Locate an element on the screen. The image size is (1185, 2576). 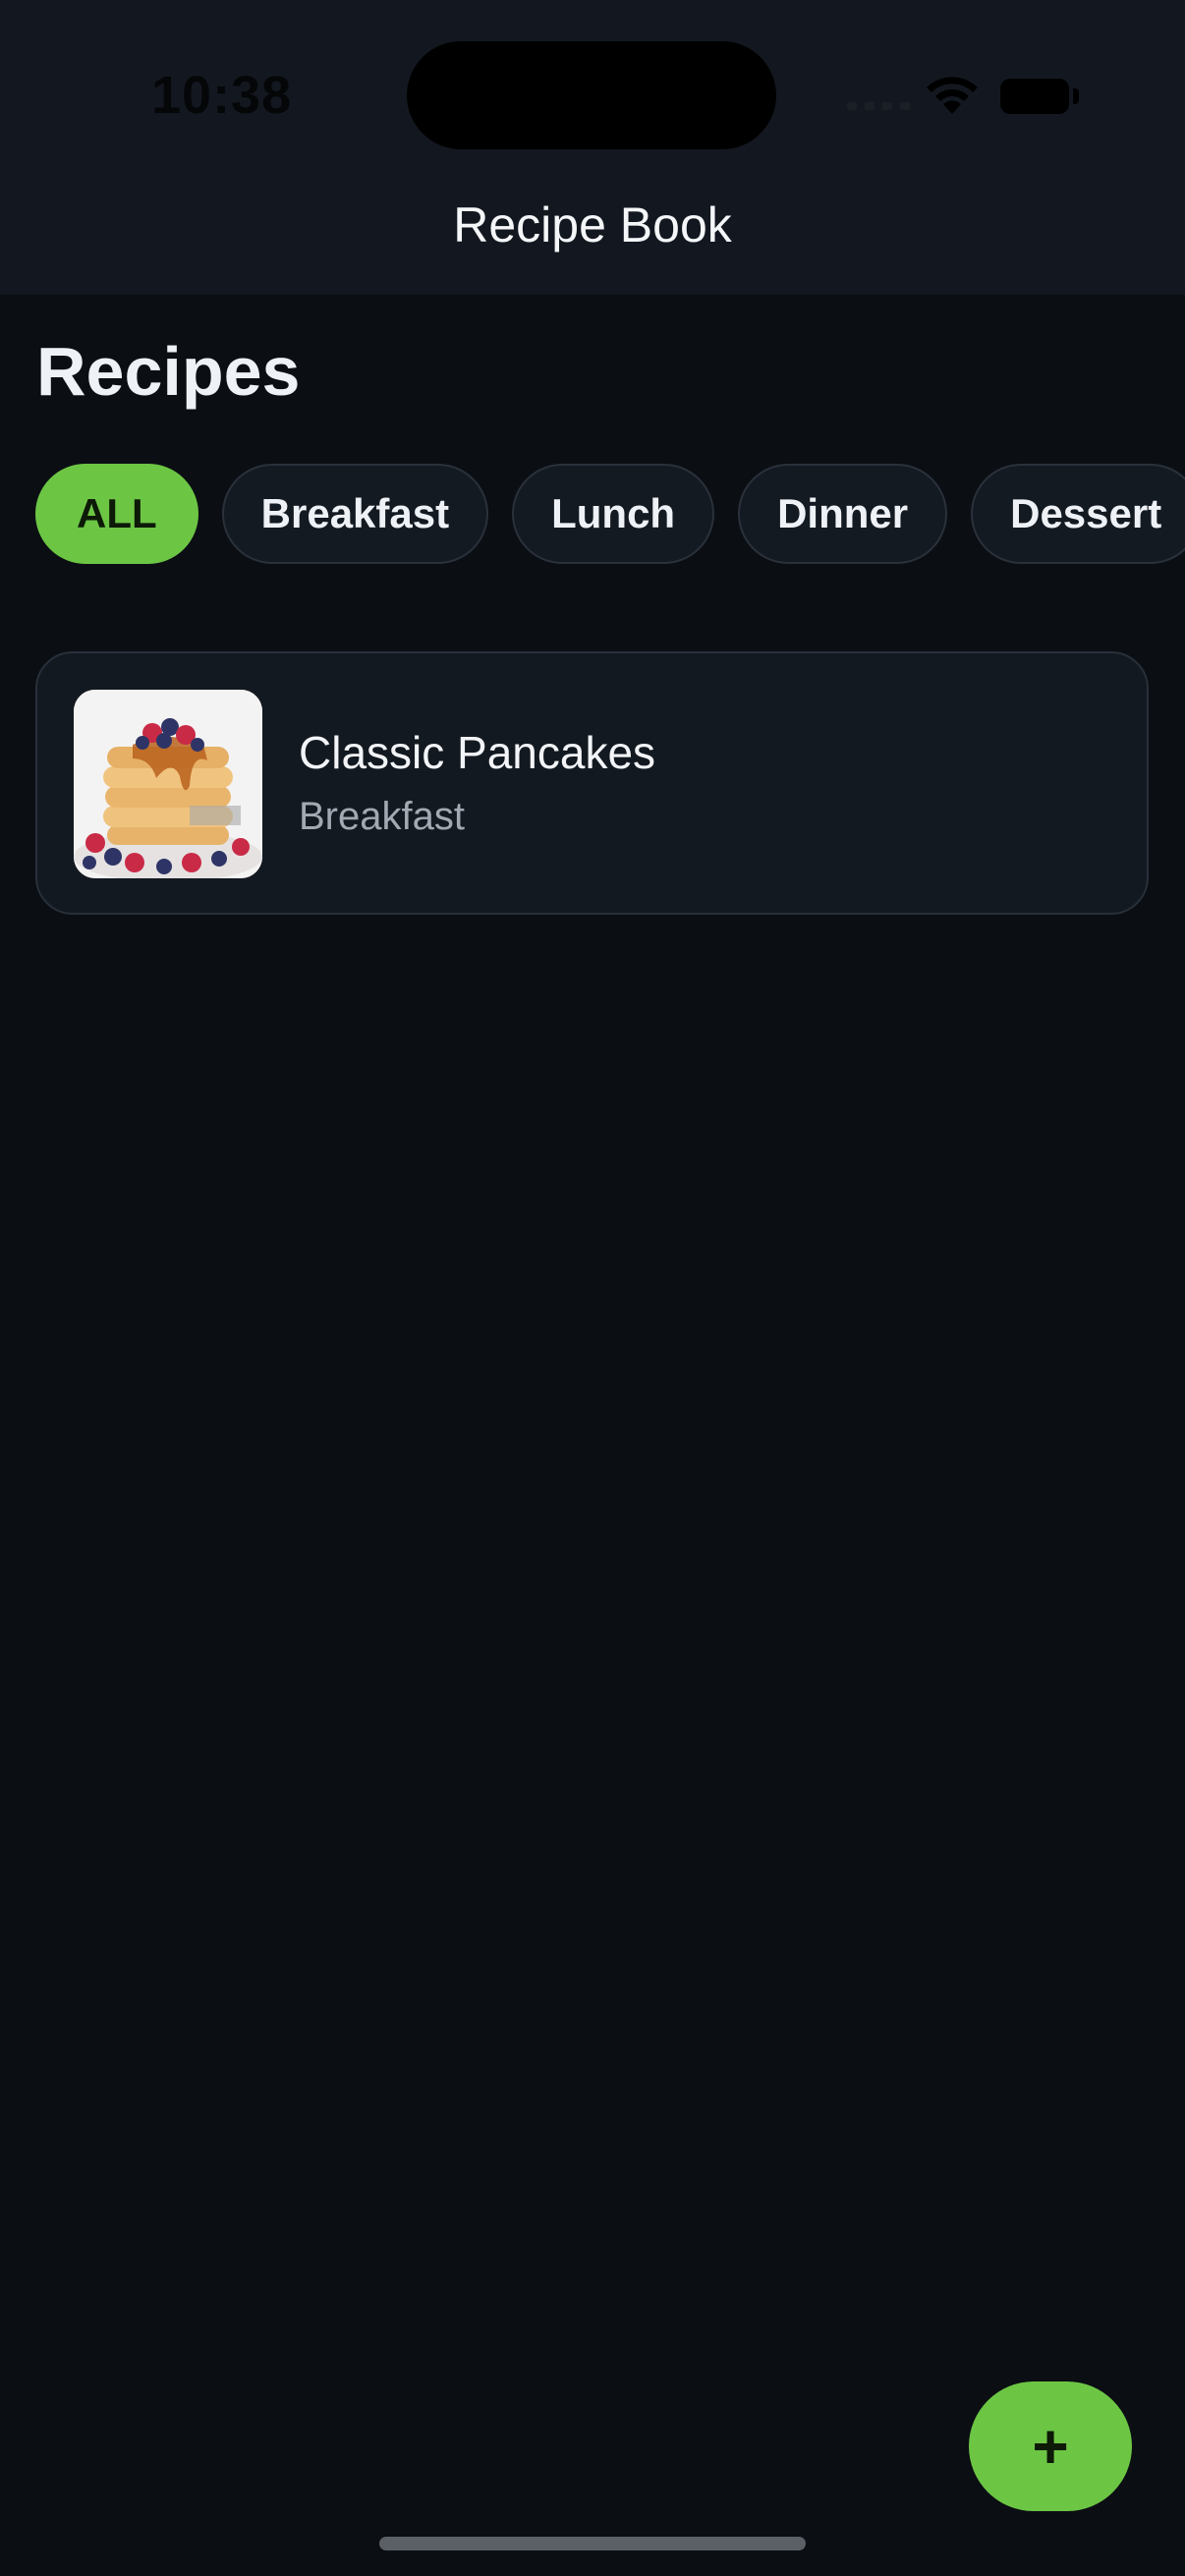
filter-chip-dessert: Dessert is located at coordinates (1078, 514).